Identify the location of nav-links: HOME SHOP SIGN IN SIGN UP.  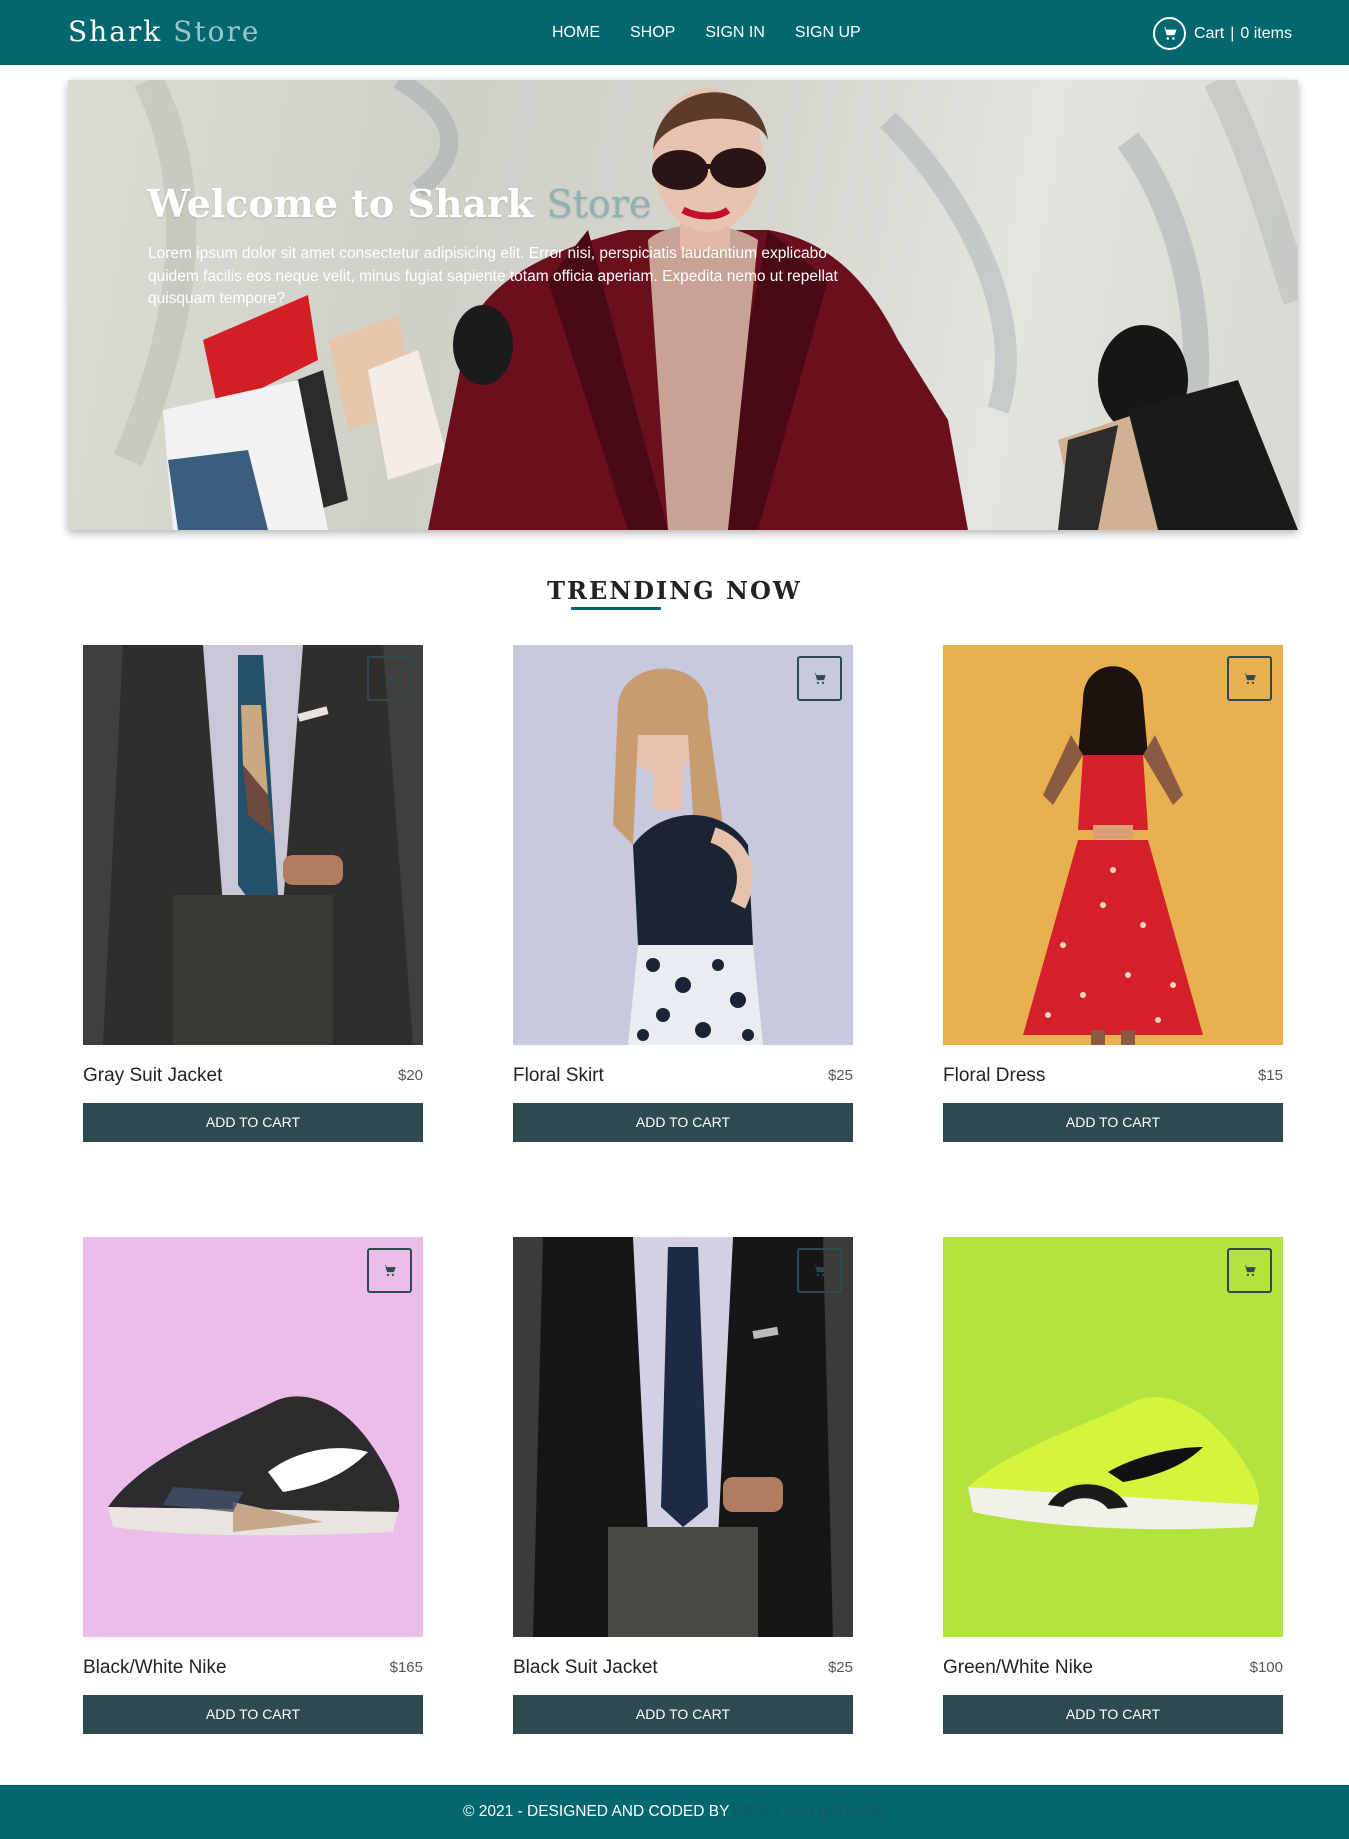
(706, 33).